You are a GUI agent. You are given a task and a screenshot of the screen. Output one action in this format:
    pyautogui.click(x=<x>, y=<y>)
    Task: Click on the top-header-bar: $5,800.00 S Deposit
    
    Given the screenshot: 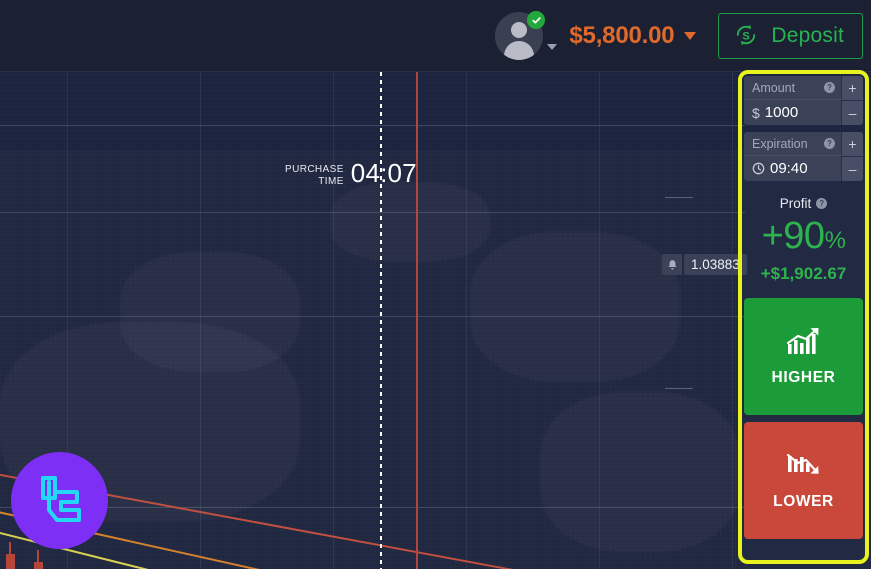 What is the action you would take?
    pyautogui.click(x=435, y=36)
    